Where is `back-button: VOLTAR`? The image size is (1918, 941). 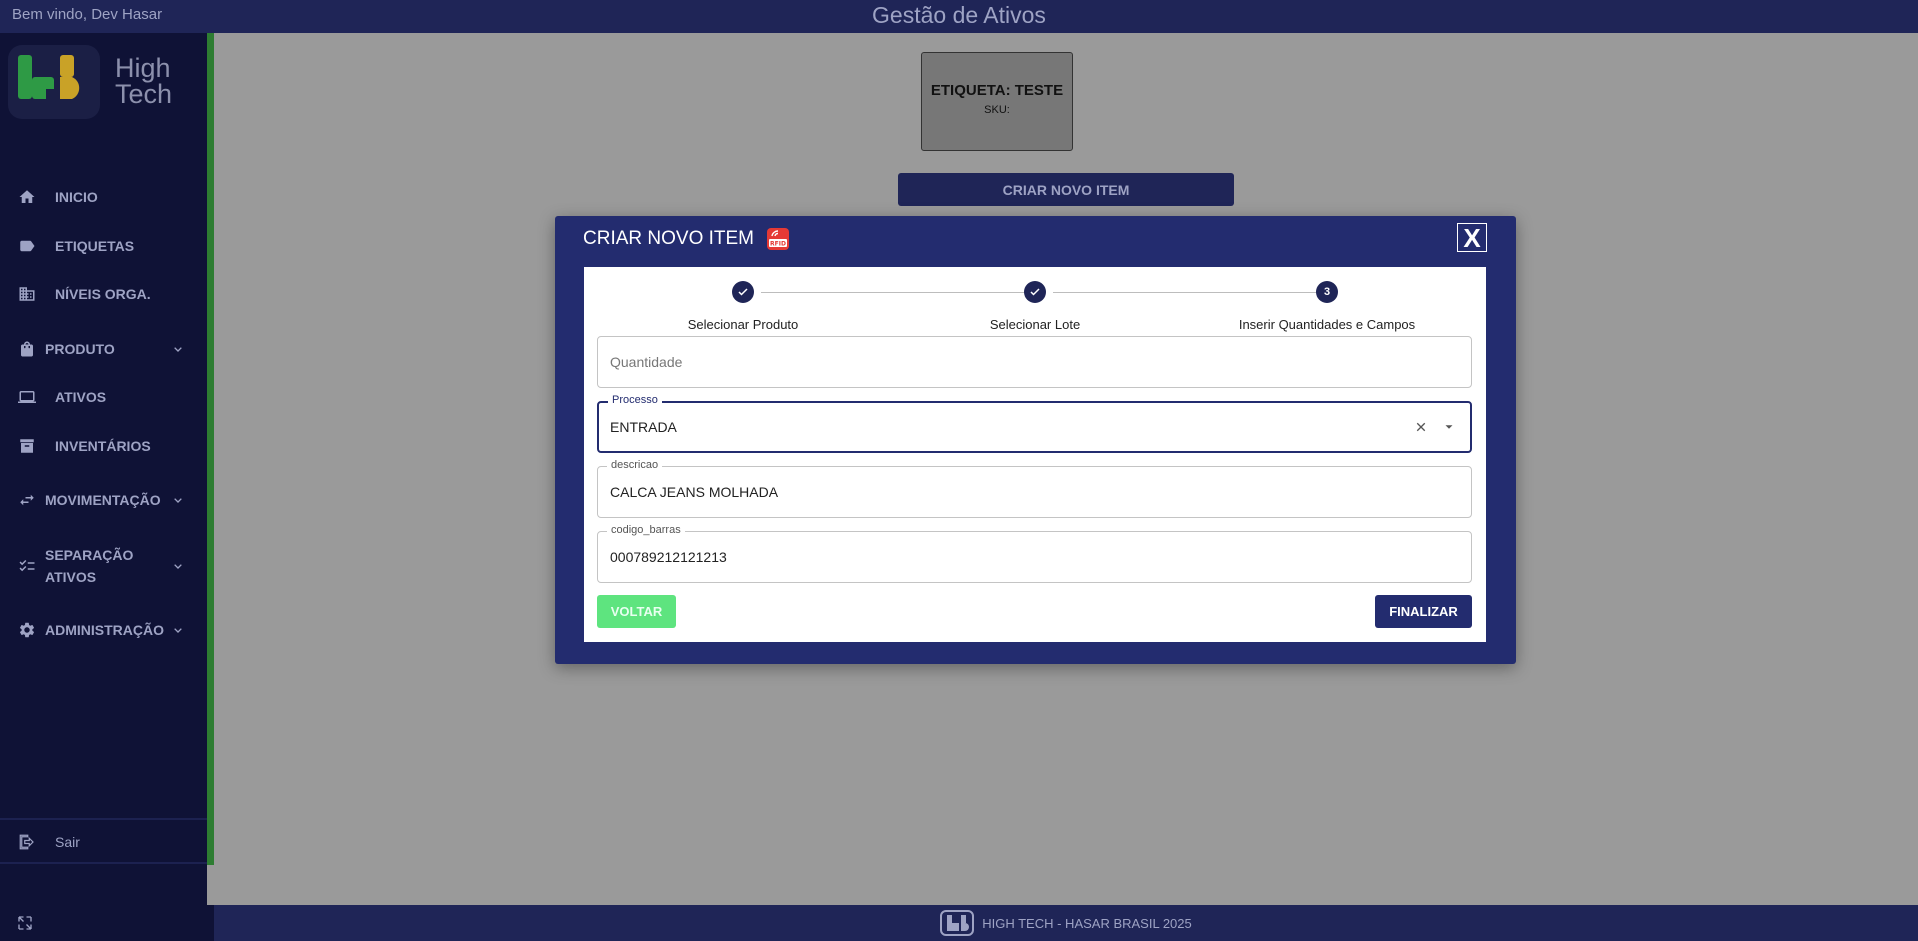 back-button: VOLTAR is located at coordinates (636, 611).